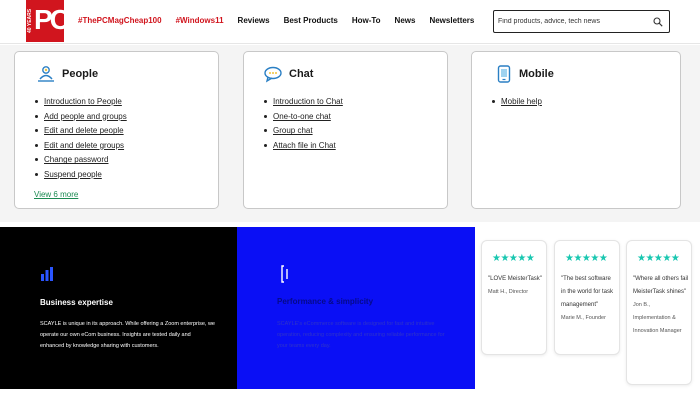 This screenshot has width=700, height=400. Describe the element at coordinates (254, 20) in the screenshot. I see `nav-item-reviews: Reviews` at that location.